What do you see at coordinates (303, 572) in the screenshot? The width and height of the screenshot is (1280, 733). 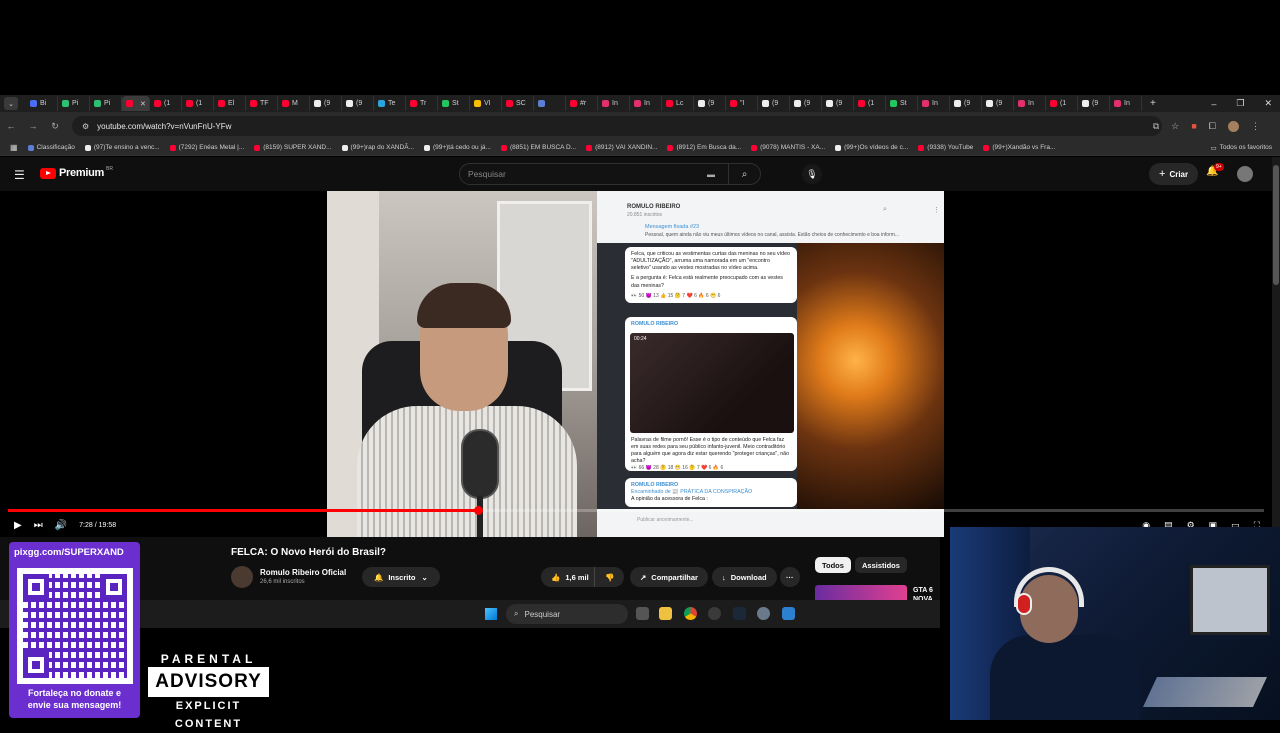 I see `channel-name: Romulo Ribeiro Oficial` at bounding box center [303, 572].